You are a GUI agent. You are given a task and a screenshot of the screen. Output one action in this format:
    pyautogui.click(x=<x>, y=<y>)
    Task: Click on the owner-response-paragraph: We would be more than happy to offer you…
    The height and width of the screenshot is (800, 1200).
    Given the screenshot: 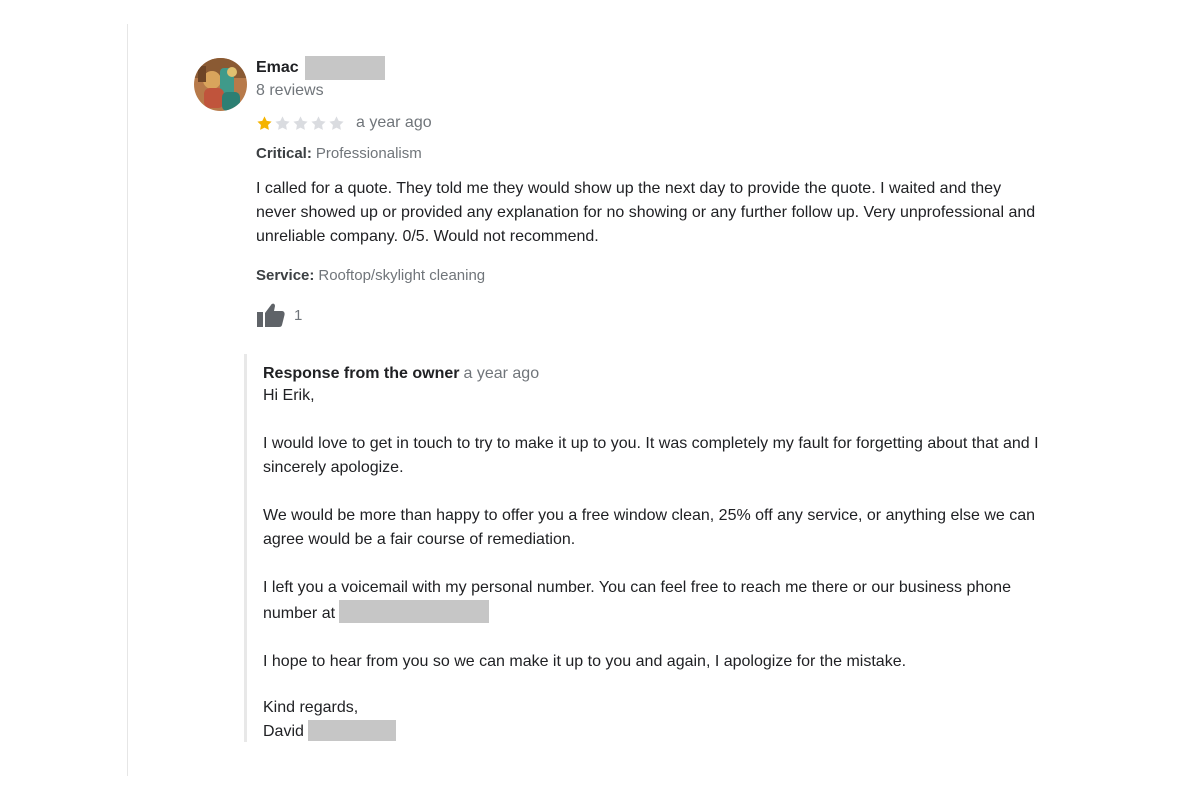 What is the action you would take?
    pyautogui.click(x=649, y=527)
    